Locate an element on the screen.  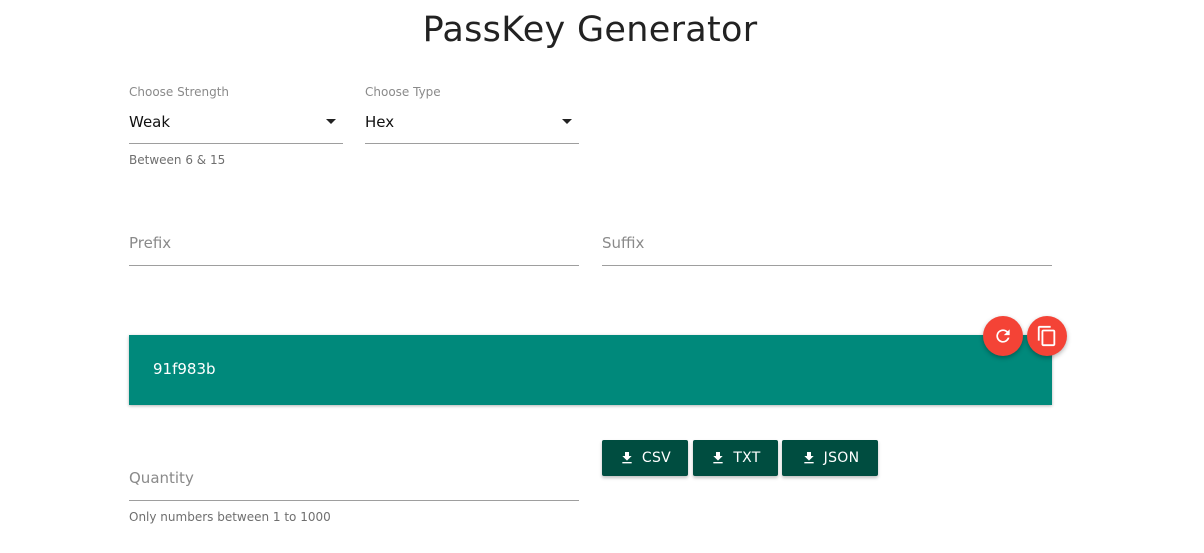
prefix-placeholder: Prefix is located at coordinates (150, 243).